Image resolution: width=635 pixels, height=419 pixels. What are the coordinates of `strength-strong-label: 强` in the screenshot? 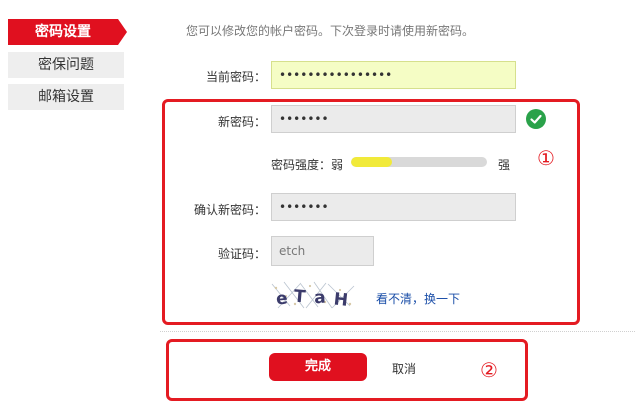 It's located at (504, 165).